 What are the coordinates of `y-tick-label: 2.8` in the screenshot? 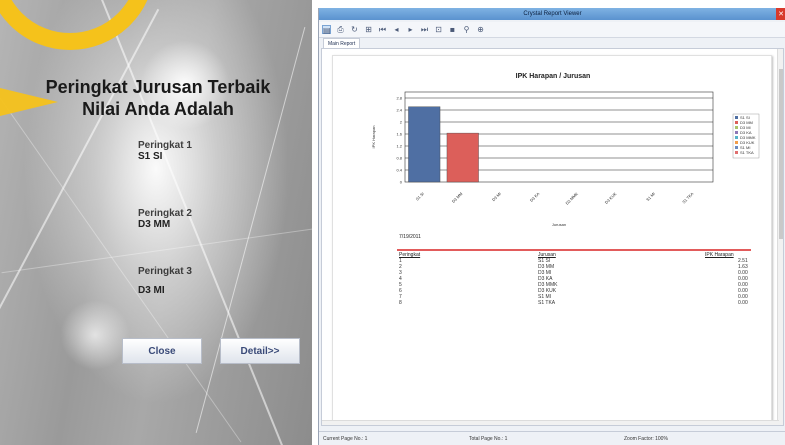 It's located at (399, 98).